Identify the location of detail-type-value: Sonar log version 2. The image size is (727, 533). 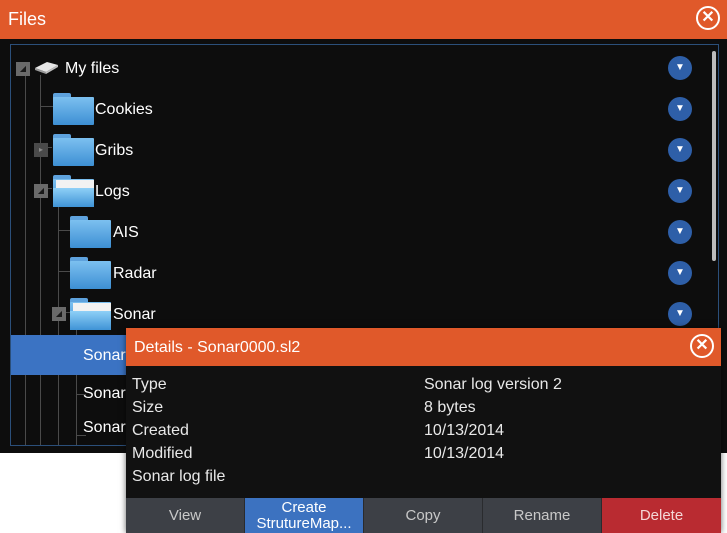
(493, 384).